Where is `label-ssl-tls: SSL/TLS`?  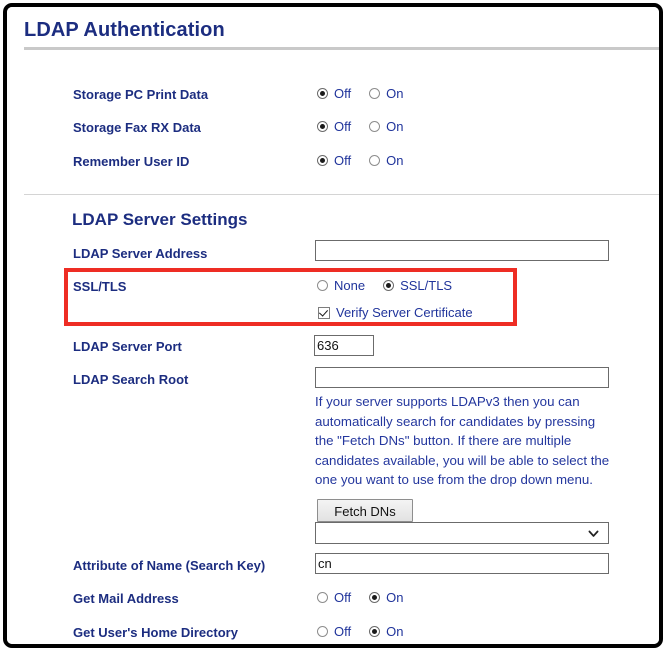
label-ssl-tls: SSL/TLS is located at coordinates (100, 286).